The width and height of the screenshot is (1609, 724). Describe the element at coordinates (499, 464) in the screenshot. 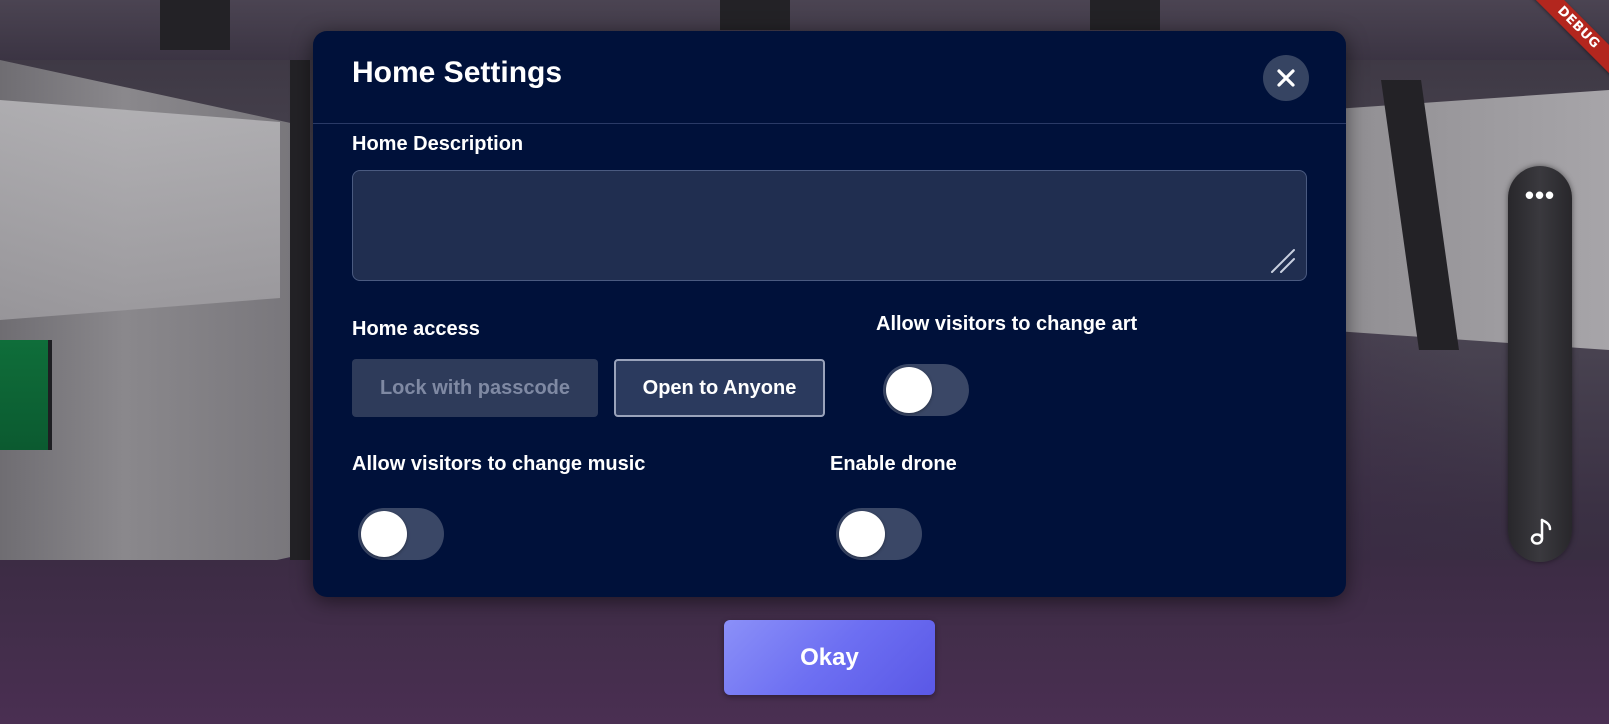

I see `change-music-label: Allow visitors to change music` at that location.